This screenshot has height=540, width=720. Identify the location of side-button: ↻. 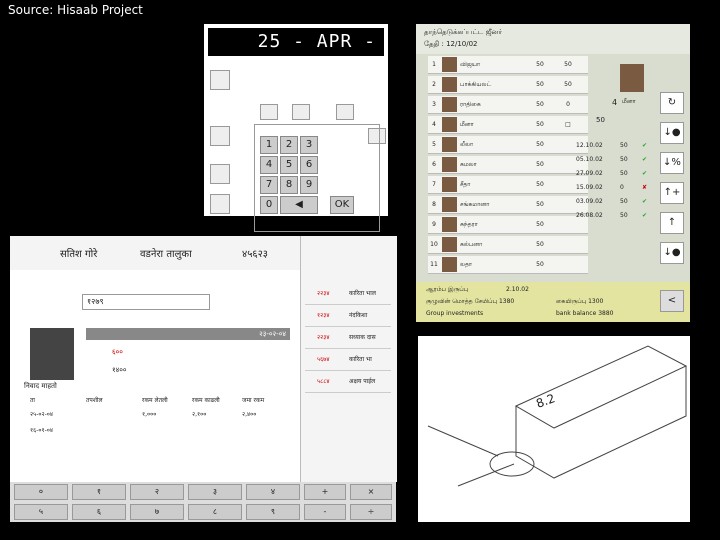
(672, 103).